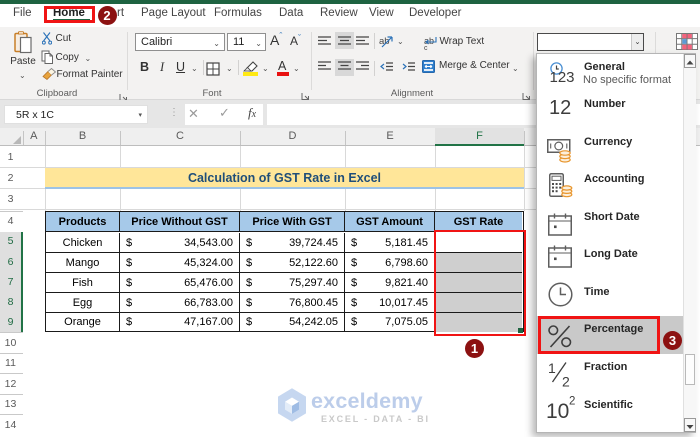 The height and width of the screenshot is (437, 700). I want to click on svg-text: 10, so click(557, 411).